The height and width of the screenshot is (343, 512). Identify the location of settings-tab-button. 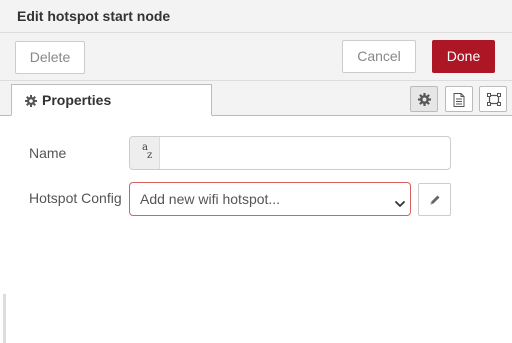
(424, 99).